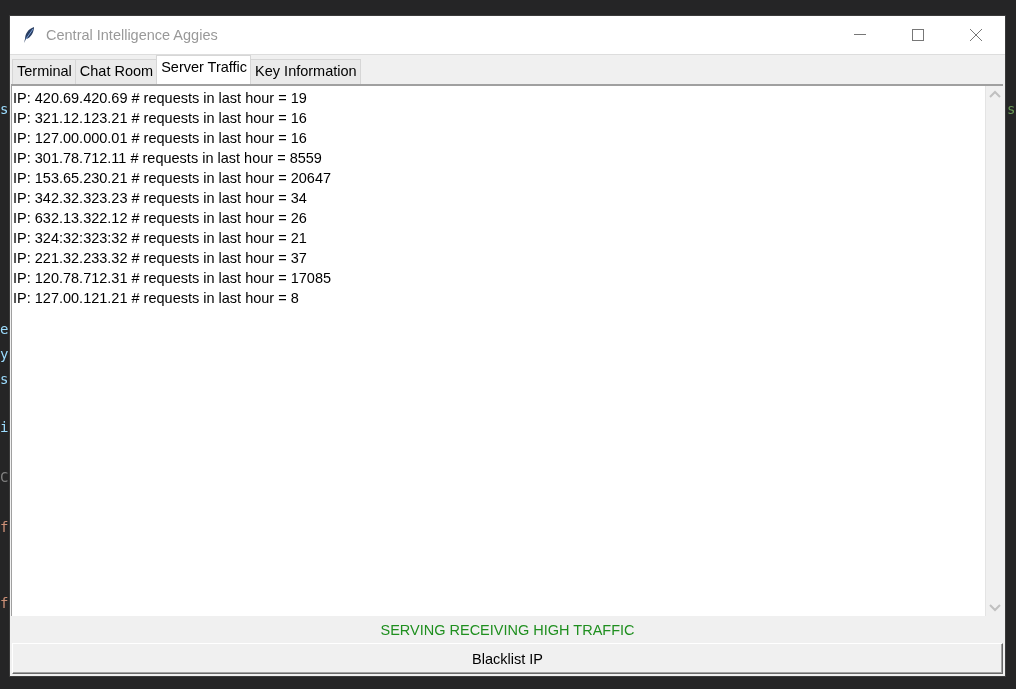  Describe the element at coordinates (994, 351) in the screenshot. I see `scrollbar` at that location.